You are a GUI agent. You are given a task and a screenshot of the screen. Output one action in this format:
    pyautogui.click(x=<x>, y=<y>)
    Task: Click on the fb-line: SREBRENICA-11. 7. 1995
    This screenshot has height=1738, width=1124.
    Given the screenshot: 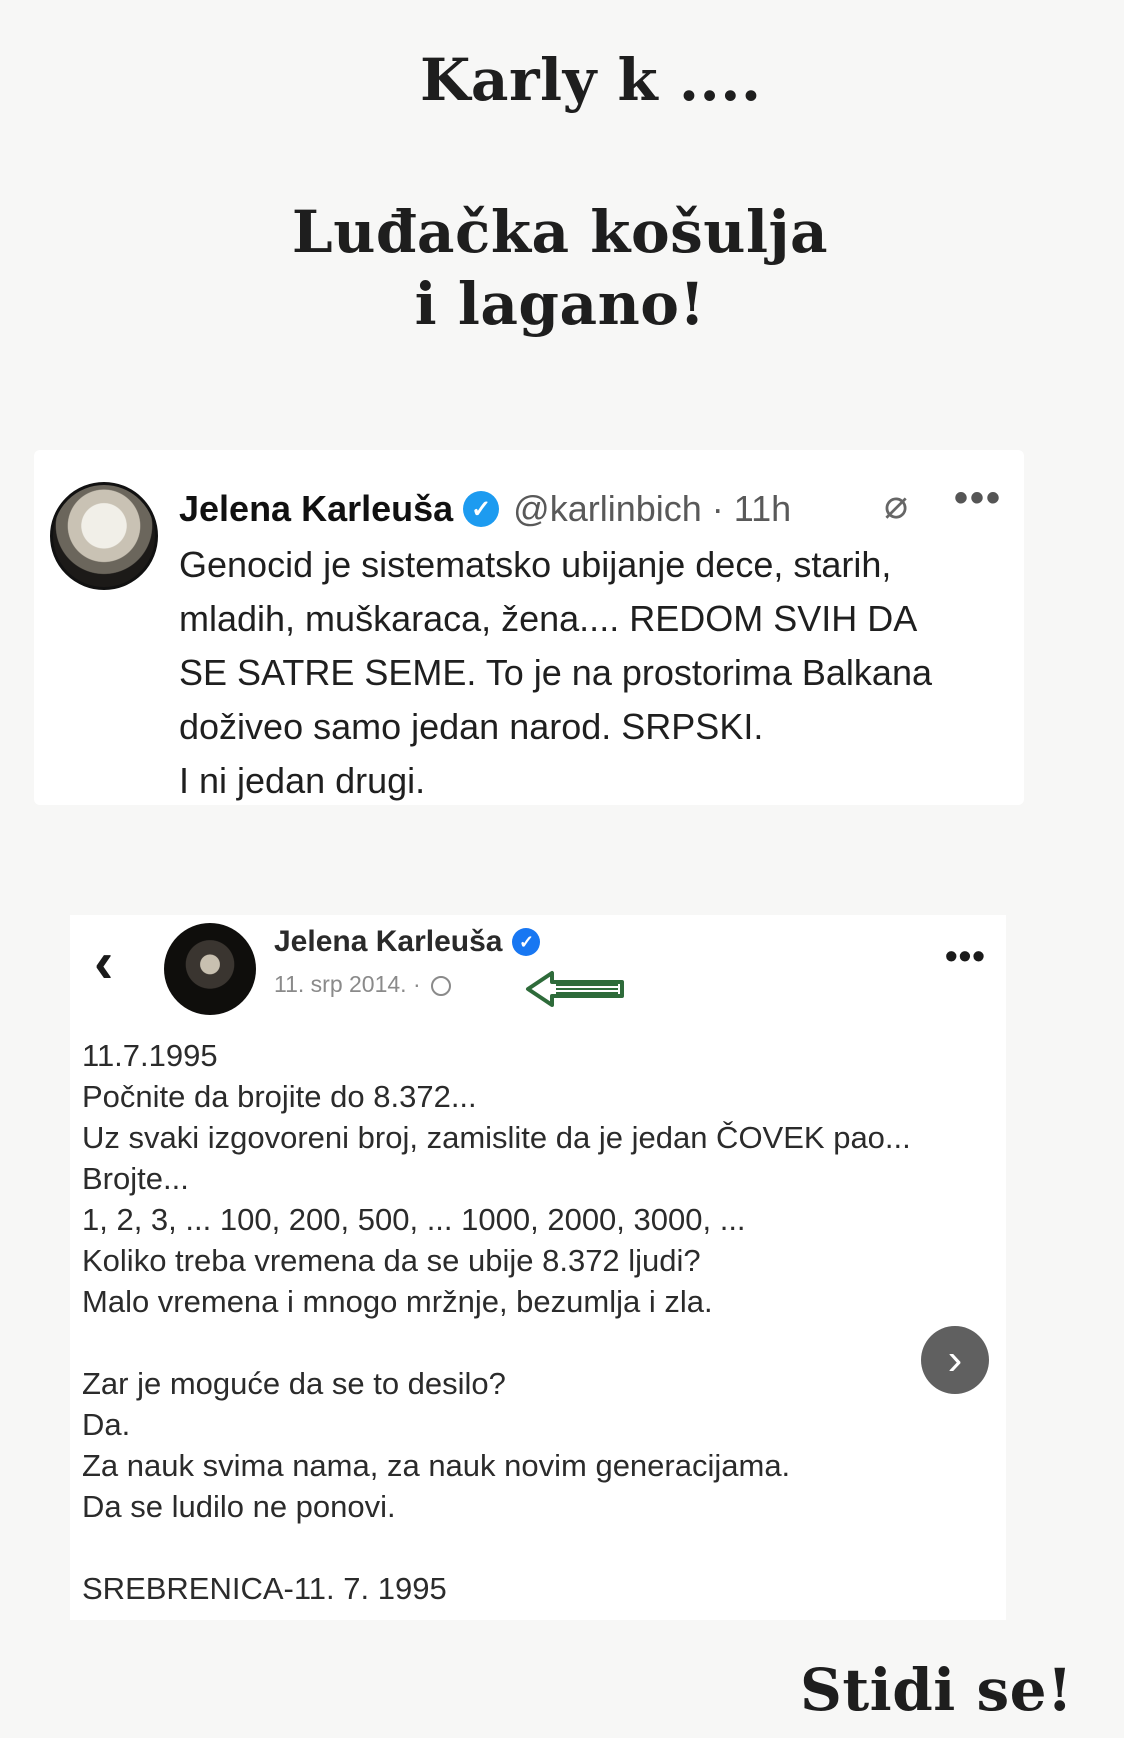 What is the action you would take?
    pyautogui.click(x=264, y=1588)
    